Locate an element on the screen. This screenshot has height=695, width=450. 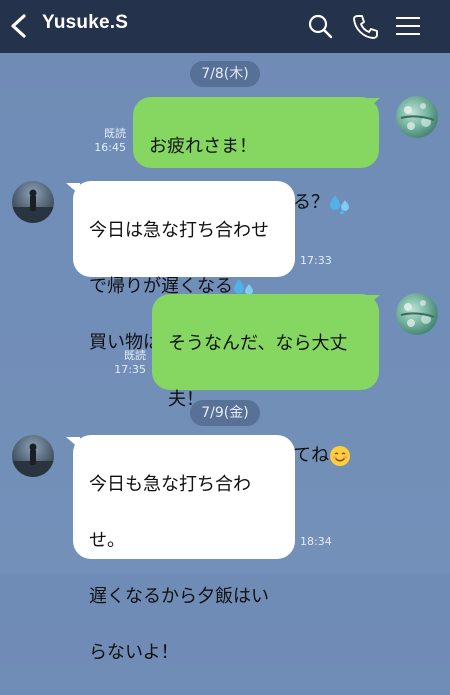
timestamp: 18:34 is located at coordinates (316, 541).